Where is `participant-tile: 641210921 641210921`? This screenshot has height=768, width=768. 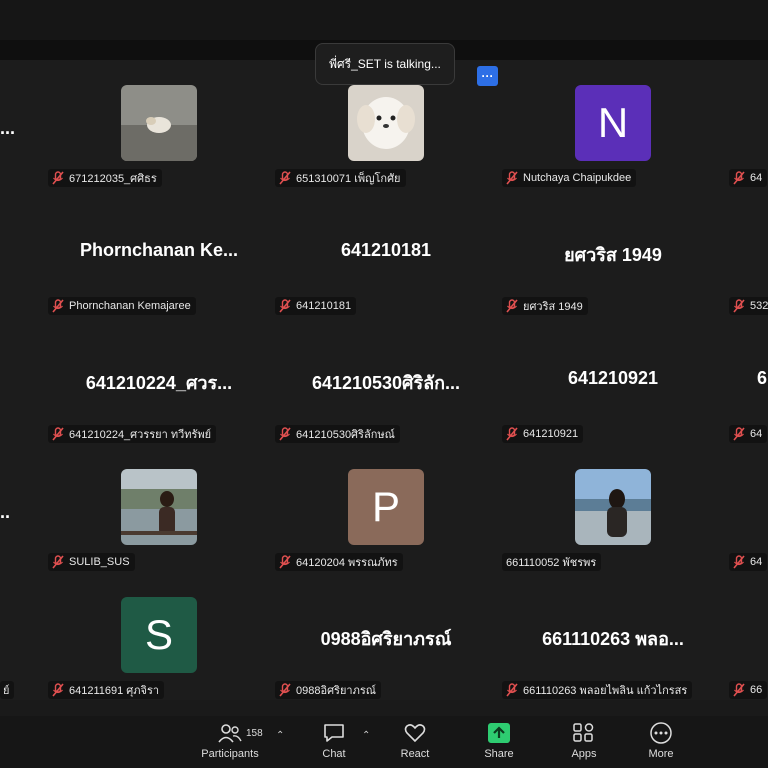
participant-tile: 641210921 641210921 is located at coordinates (613, 379).